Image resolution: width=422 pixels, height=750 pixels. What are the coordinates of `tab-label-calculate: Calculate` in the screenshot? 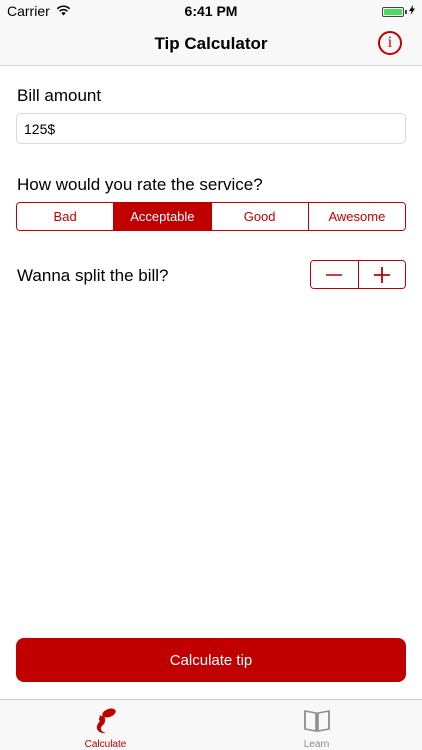 It's located at (105, 744).